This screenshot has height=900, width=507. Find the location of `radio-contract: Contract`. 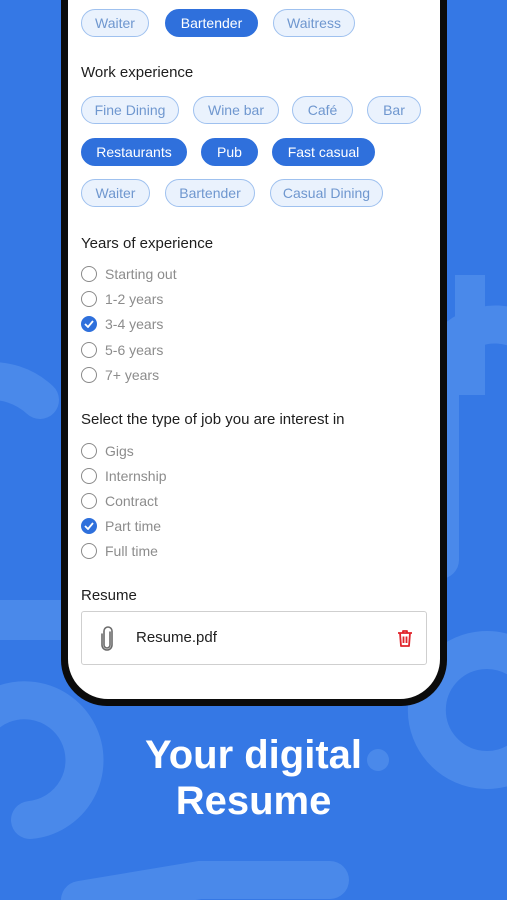

radio-contract: Contract is located at coordinates (119, 501).